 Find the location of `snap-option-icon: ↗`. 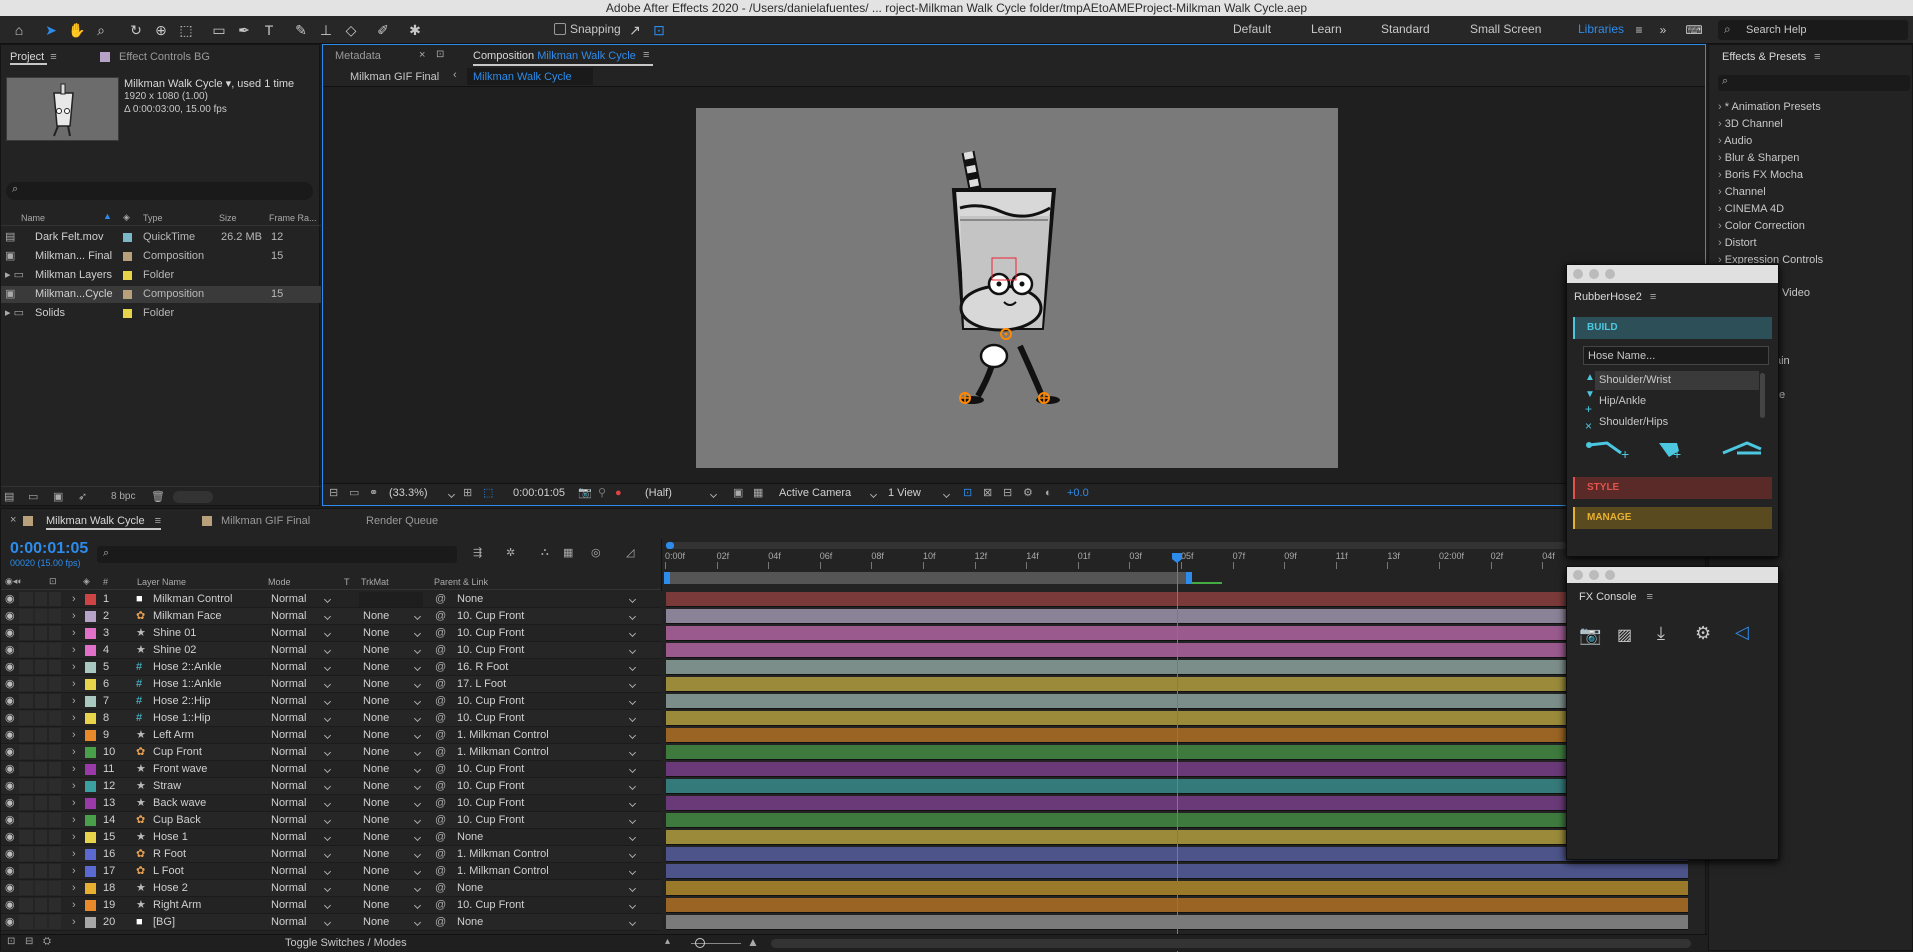

snap-option-icon: ↗ is located at coordinates (635, 30).